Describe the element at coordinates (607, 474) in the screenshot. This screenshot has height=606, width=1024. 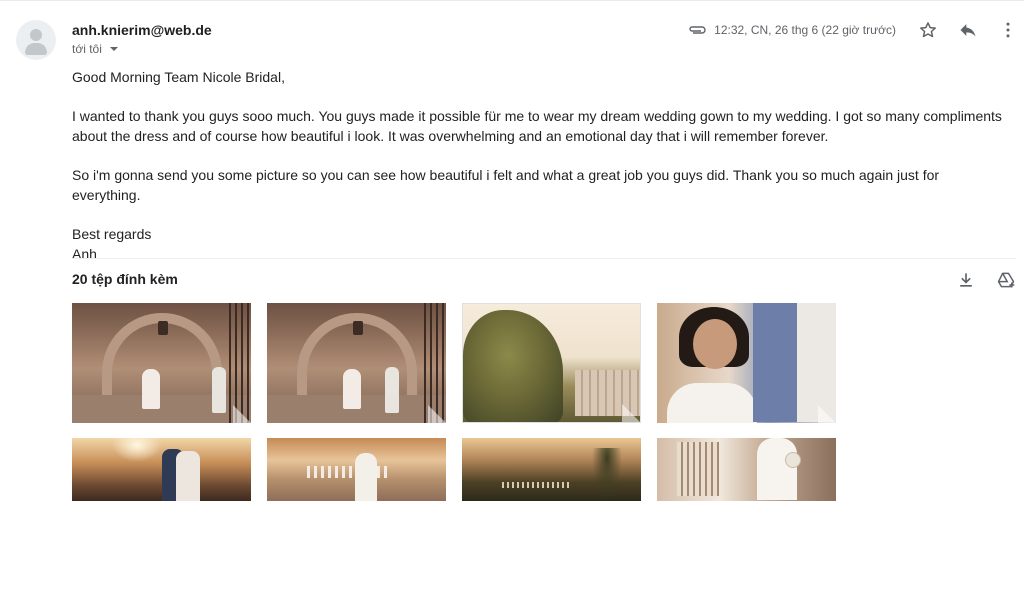
I see `palm-tree-shape` at that location.